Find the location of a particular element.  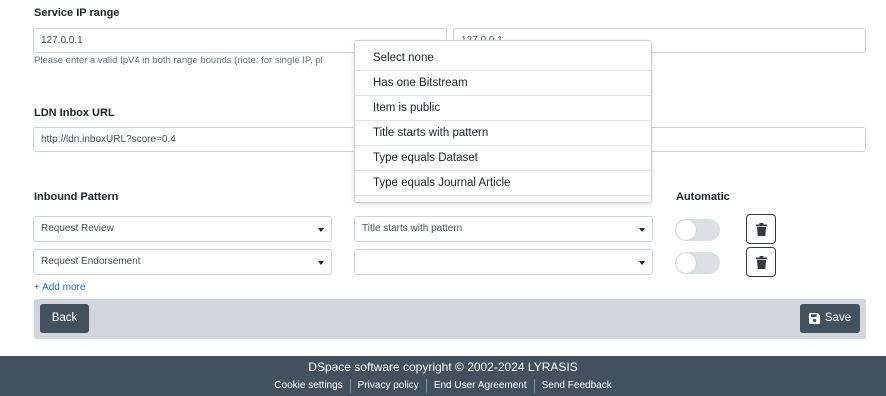

pattern-select-1: Request Review is located at coordinates (182, 229).